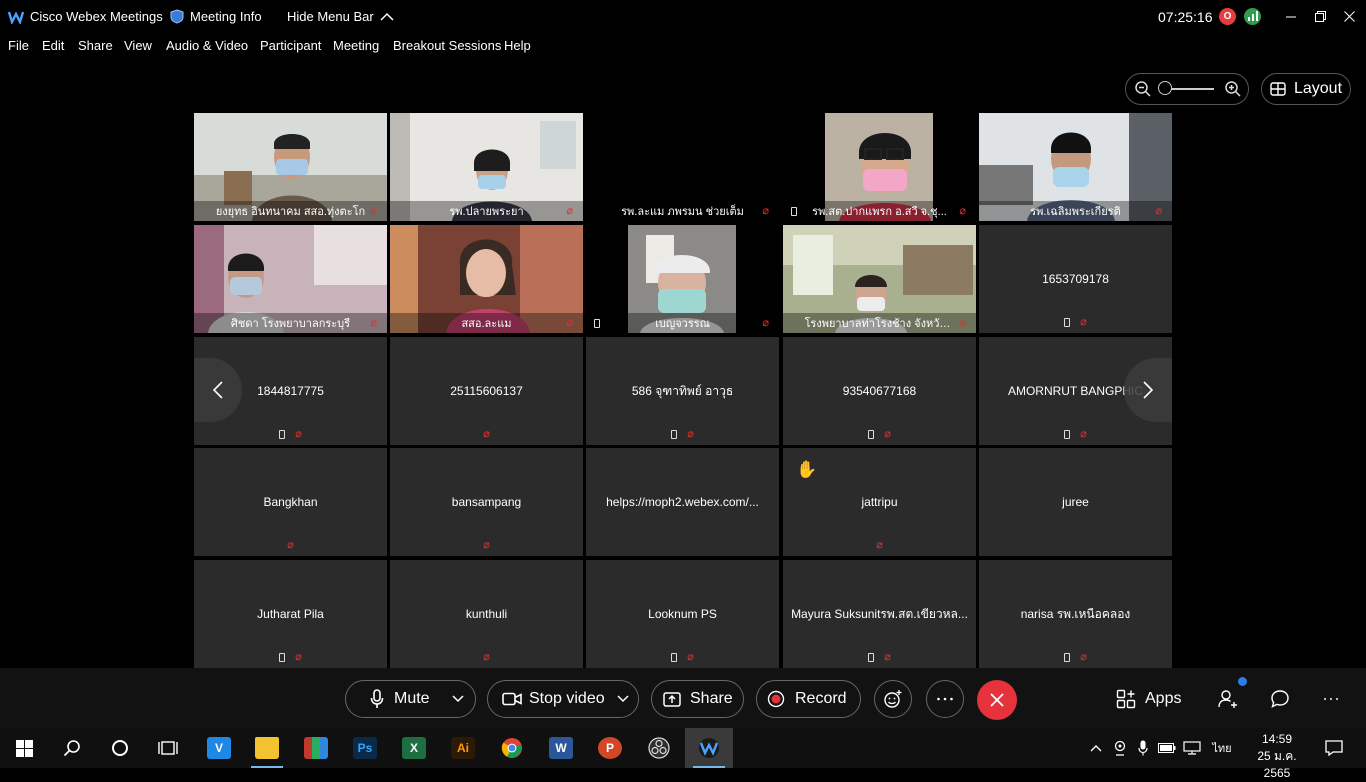  What do you see at coordinates (879, 167) in the screenshot?
I see `participant-tile: รพ.สต.ปากแพรก อ.สวี จ.ชุ... ⌀` at bounding box center [879, 167].